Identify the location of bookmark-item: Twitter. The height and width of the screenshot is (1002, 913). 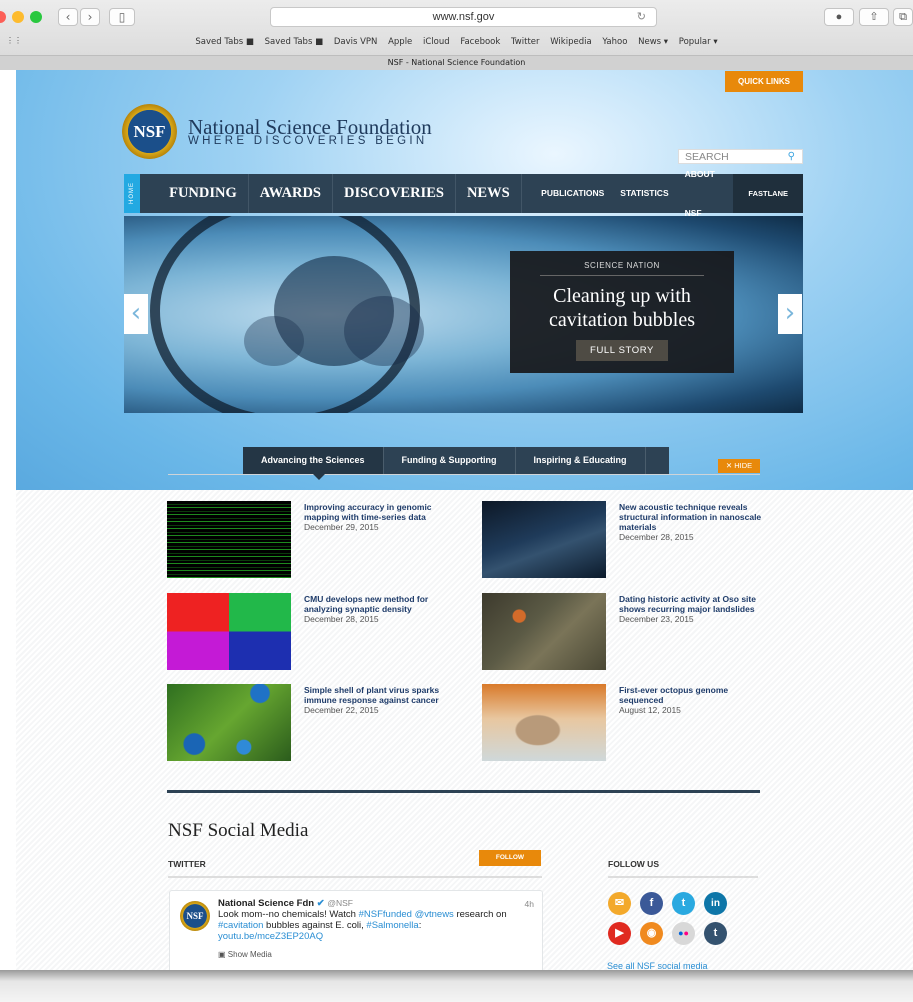
(525, 42).